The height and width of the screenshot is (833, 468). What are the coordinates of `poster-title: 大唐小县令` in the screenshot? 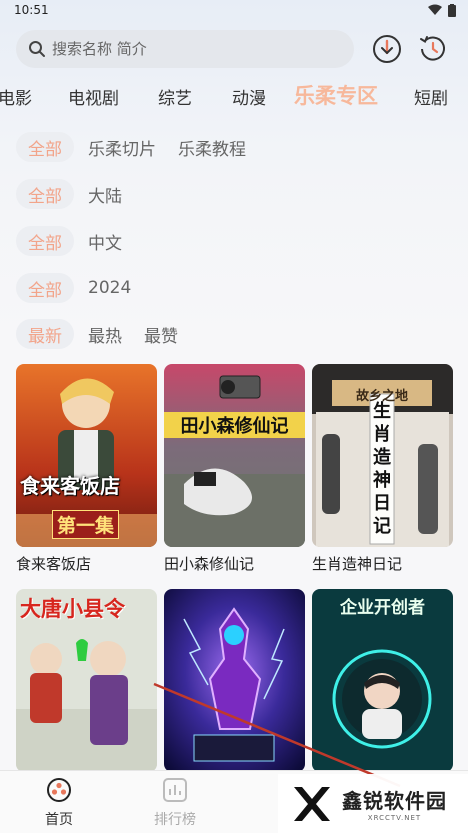 It's located at (72, 609).